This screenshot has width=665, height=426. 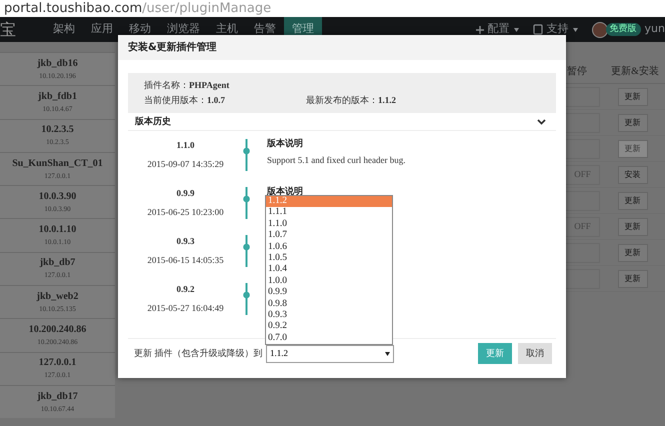 What do you see at coordinates (329, 338) in the screenshot?
I see `version-option: 0.7.0` at bounding box center [329, 338].